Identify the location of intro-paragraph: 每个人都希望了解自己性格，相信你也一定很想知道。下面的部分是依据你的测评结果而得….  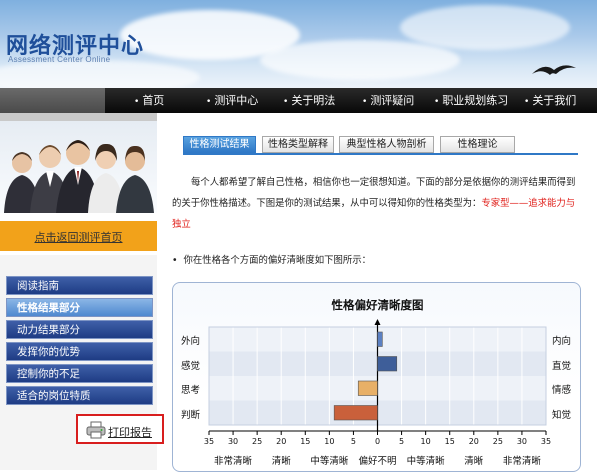
(375, 203).